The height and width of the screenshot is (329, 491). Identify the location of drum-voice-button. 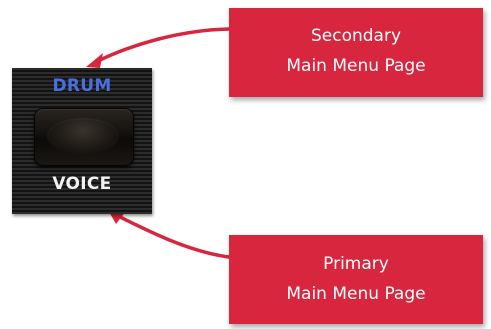
(84, 137).